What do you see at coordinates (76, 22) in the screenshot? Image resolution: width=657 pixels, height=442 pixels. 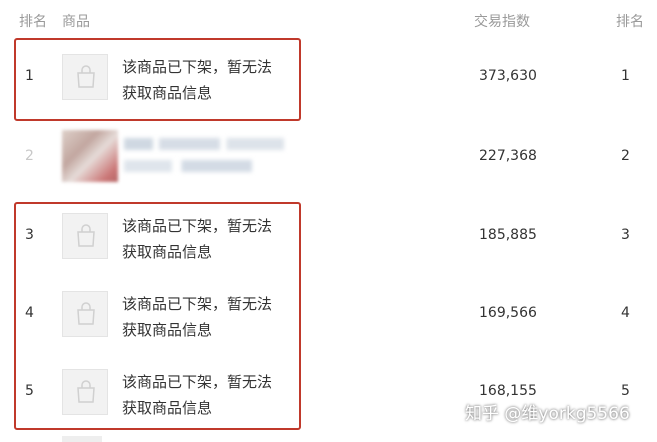 I see `column-header-product: 商品` at bounding box center [76, 22].